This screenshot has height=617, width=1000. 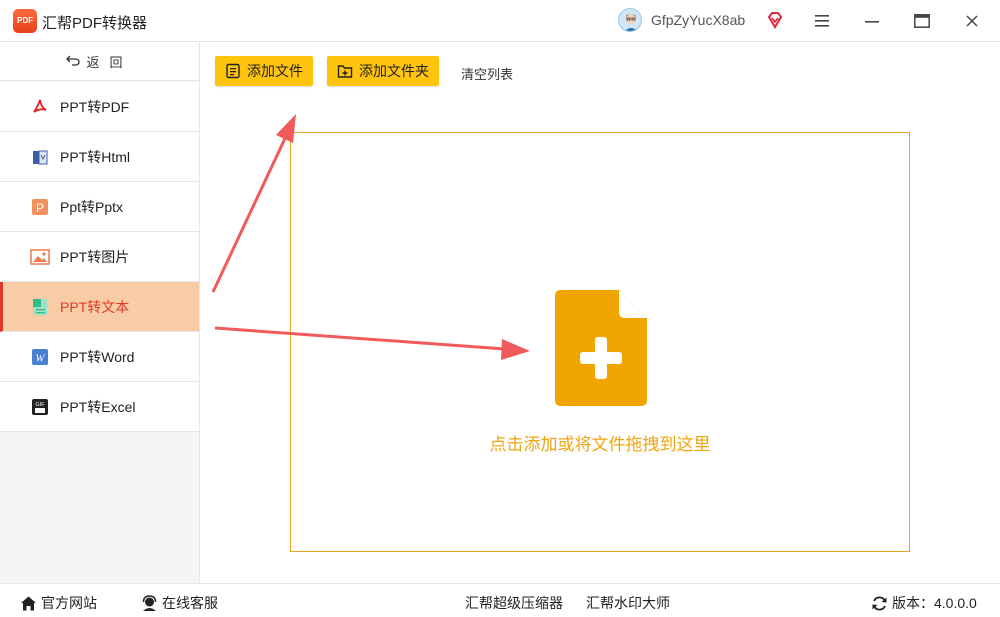 I want to click on compressor-link: 汇帮超级压缩器, so click(x=514, y=603).